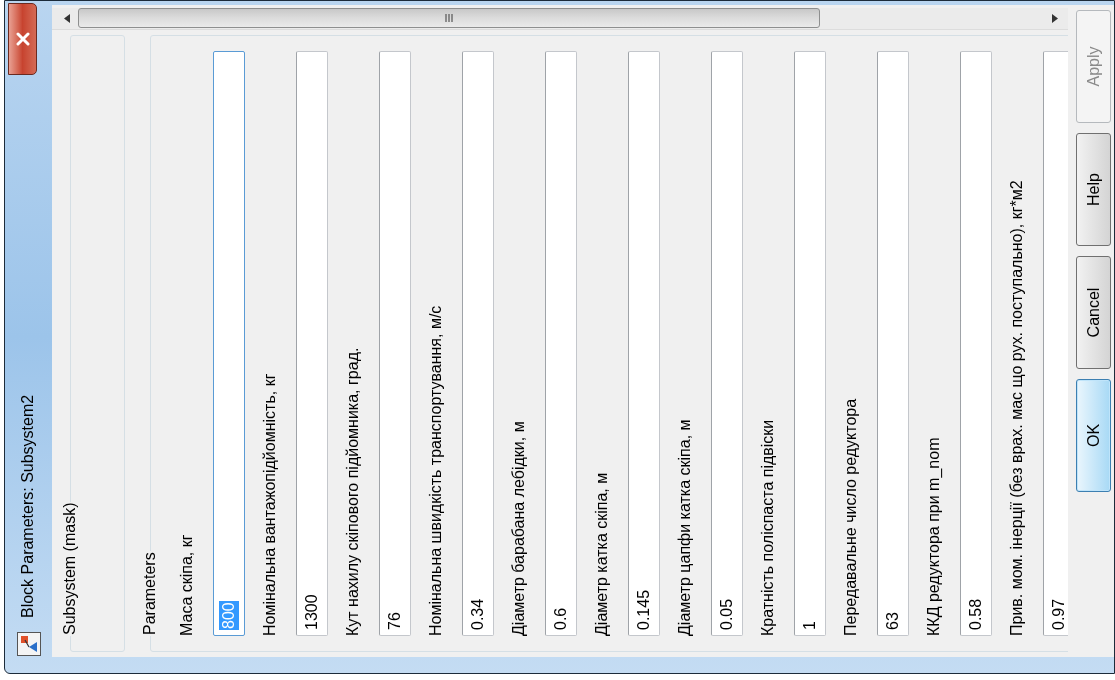 The image size is (1115, 680). Describe the element at coordinates (29, 644) in the screenshot. I see `block-icon` at that location.